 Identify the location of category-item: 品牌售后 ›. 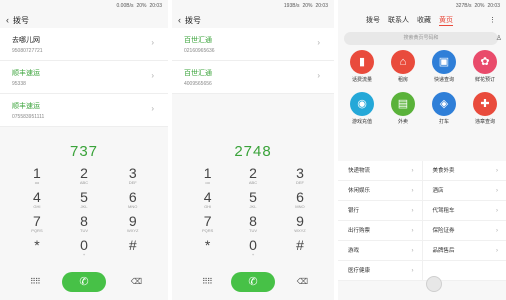
(463, 250).